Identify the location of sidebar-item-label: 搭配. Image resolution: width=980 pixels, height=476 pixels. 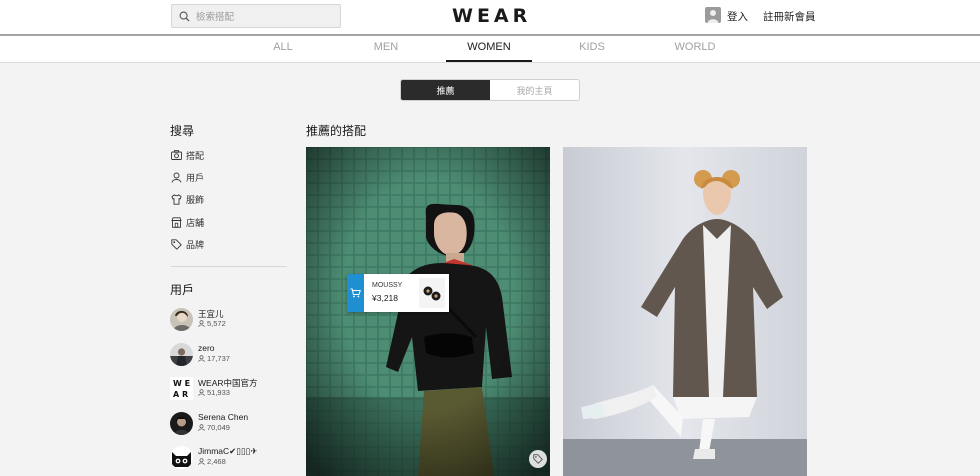
(195, 155).